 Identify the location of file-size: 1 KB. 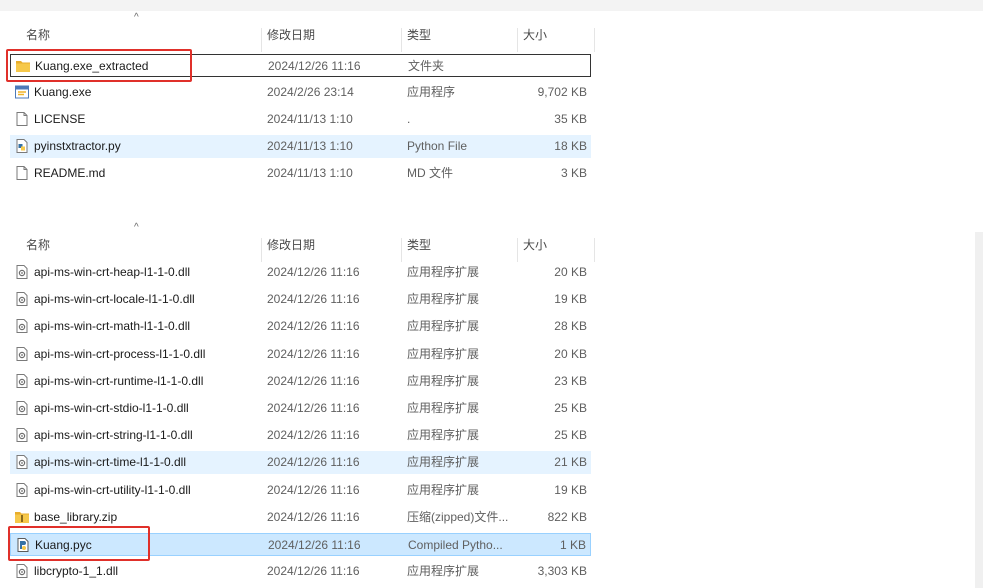
(572, 545).